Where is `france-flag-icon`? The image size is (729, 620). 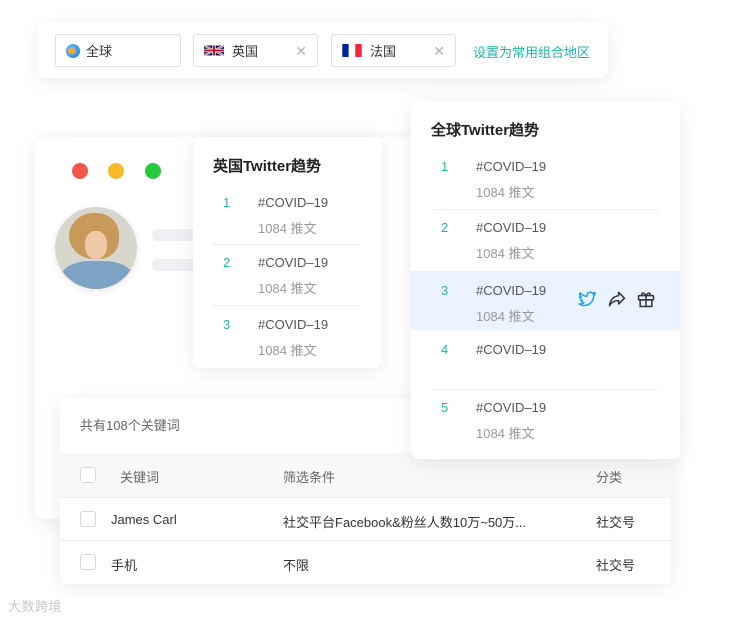 france-flag-icon is located at coordinates (352, 50).